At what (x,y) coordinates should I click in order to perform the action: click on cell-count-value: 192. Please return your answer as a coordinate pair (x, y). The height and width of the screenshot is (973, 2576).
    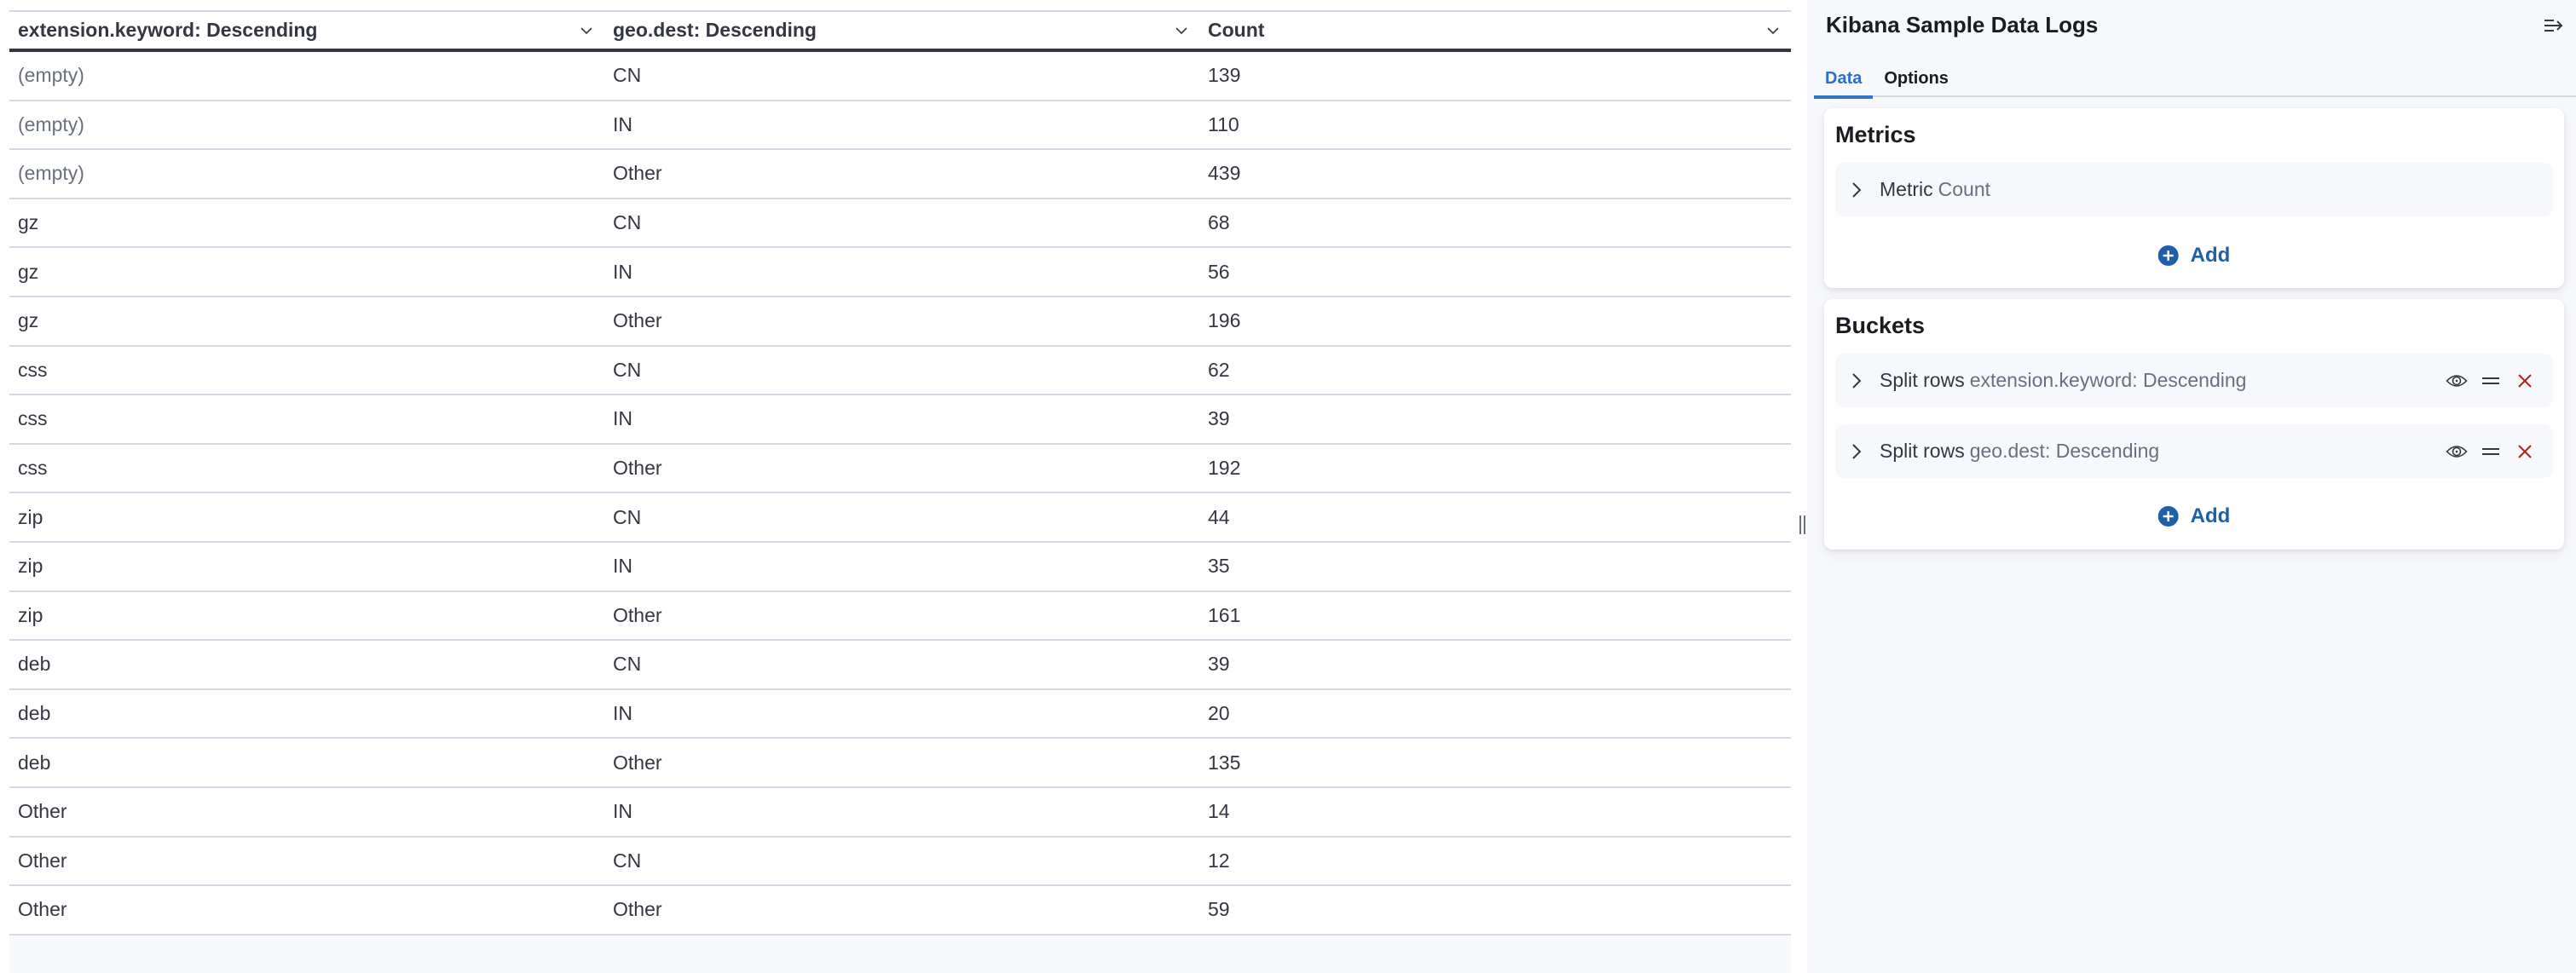
    Looking at the image, I should click on (1224, 469).